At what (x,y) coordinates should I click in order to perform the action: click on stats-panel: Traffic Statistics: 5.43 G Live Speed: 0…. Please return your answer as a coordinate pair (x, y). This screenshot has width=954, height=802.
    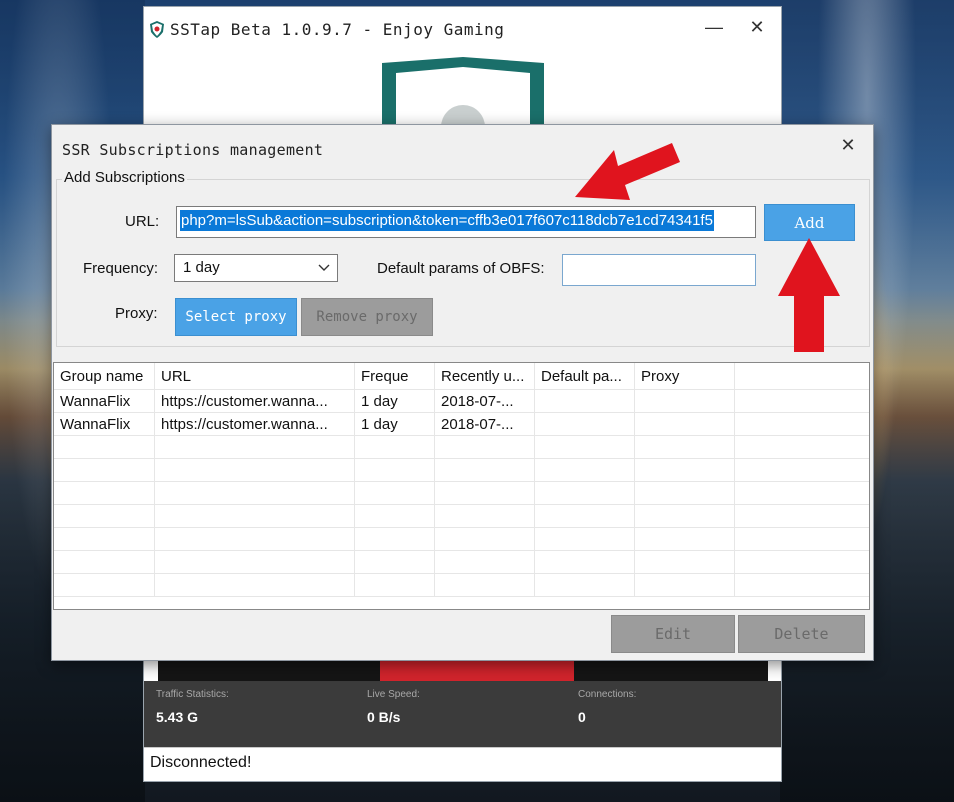
    Looking at the image, I should click on (462, 714).